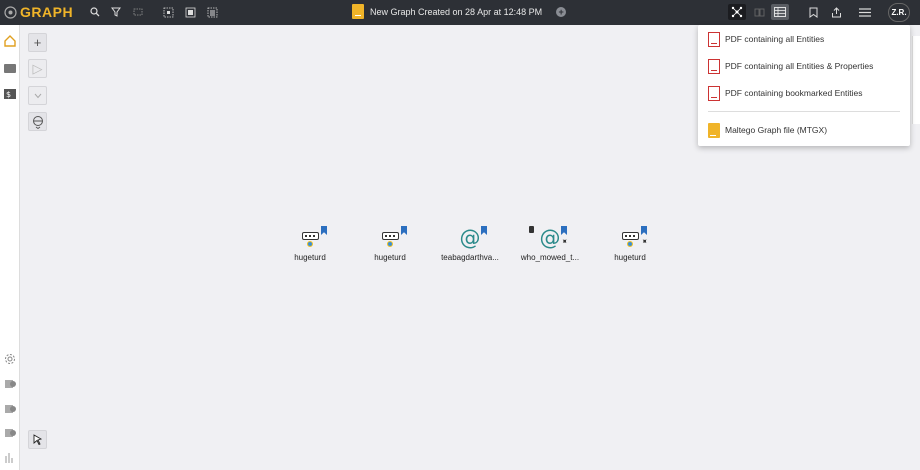 This screenshot has width=920, height=470. I want to click on email-icon: @, so click(471, 239).